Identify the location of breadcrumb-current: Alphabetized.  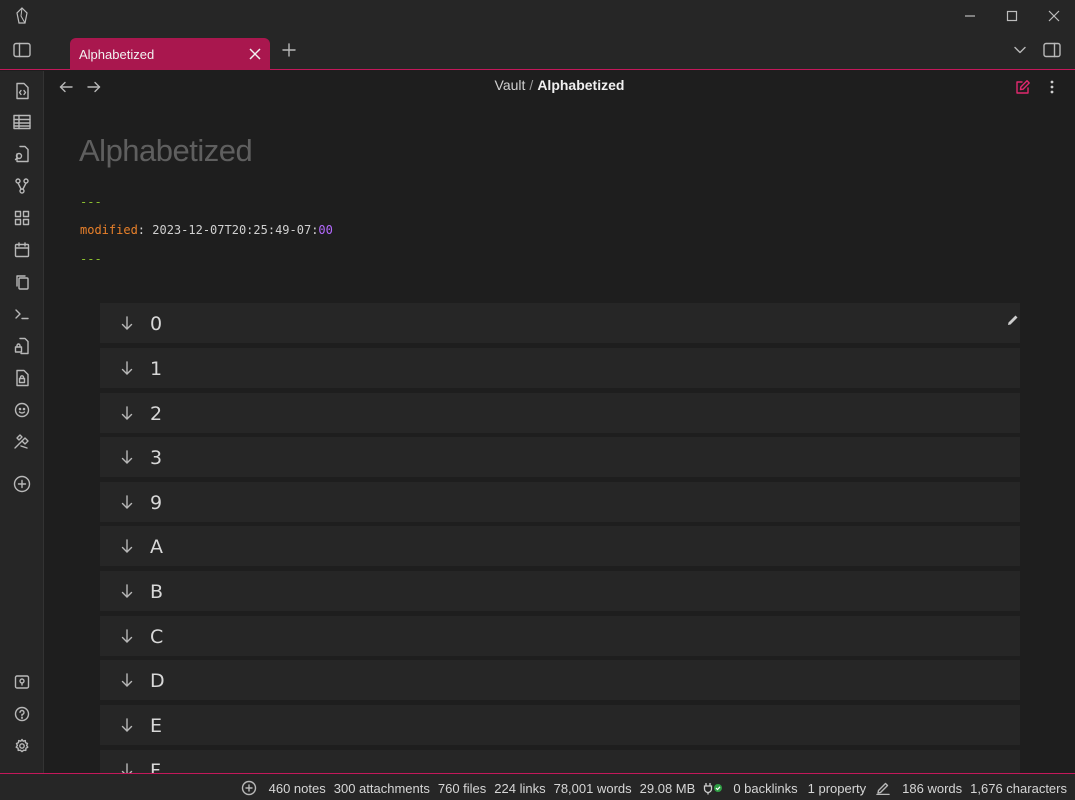
(580, 85).